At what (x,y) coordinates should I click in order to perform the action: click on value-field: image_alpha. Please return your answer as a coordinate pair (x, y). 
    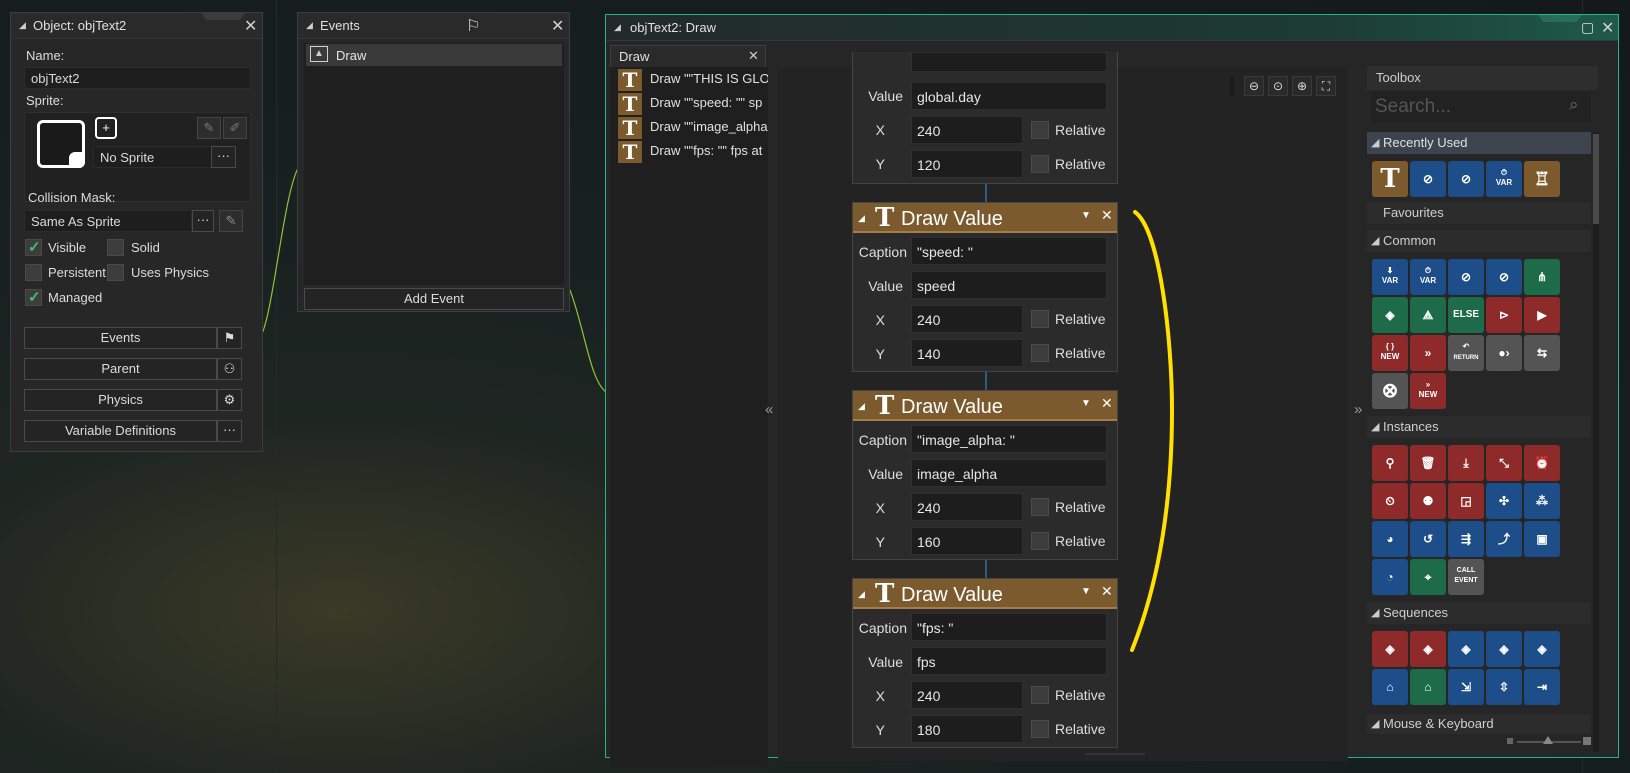
    Looking at the image, I should click on (1009, 473).